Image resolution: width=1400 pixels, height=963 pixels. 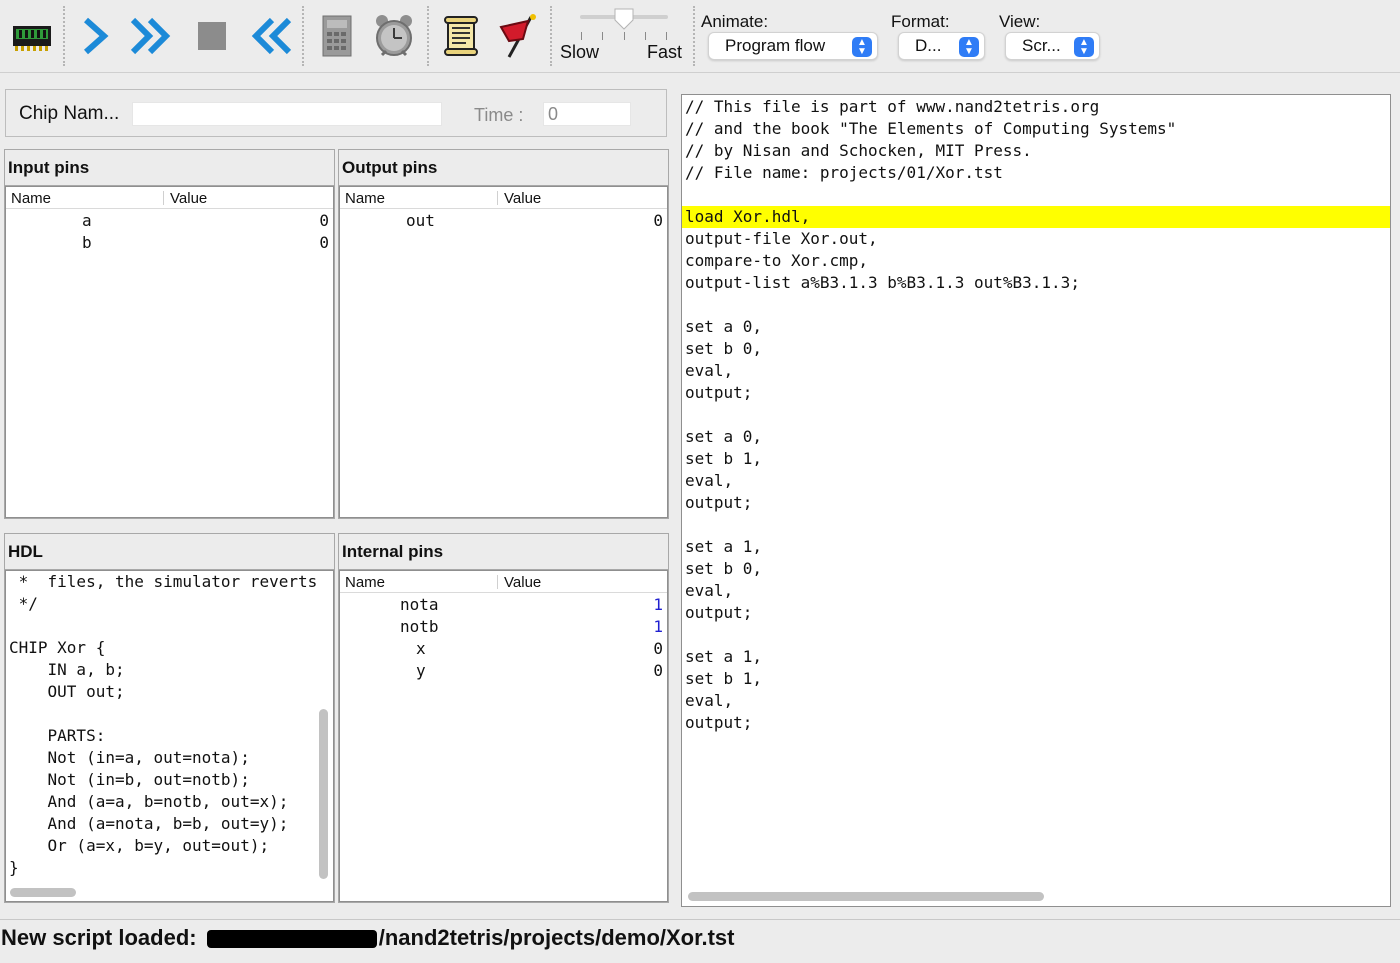 What do you see at coordinates (624, 19) in the screenshot?
I see `speed-slider-thumb` at bounding box center [624, 19].